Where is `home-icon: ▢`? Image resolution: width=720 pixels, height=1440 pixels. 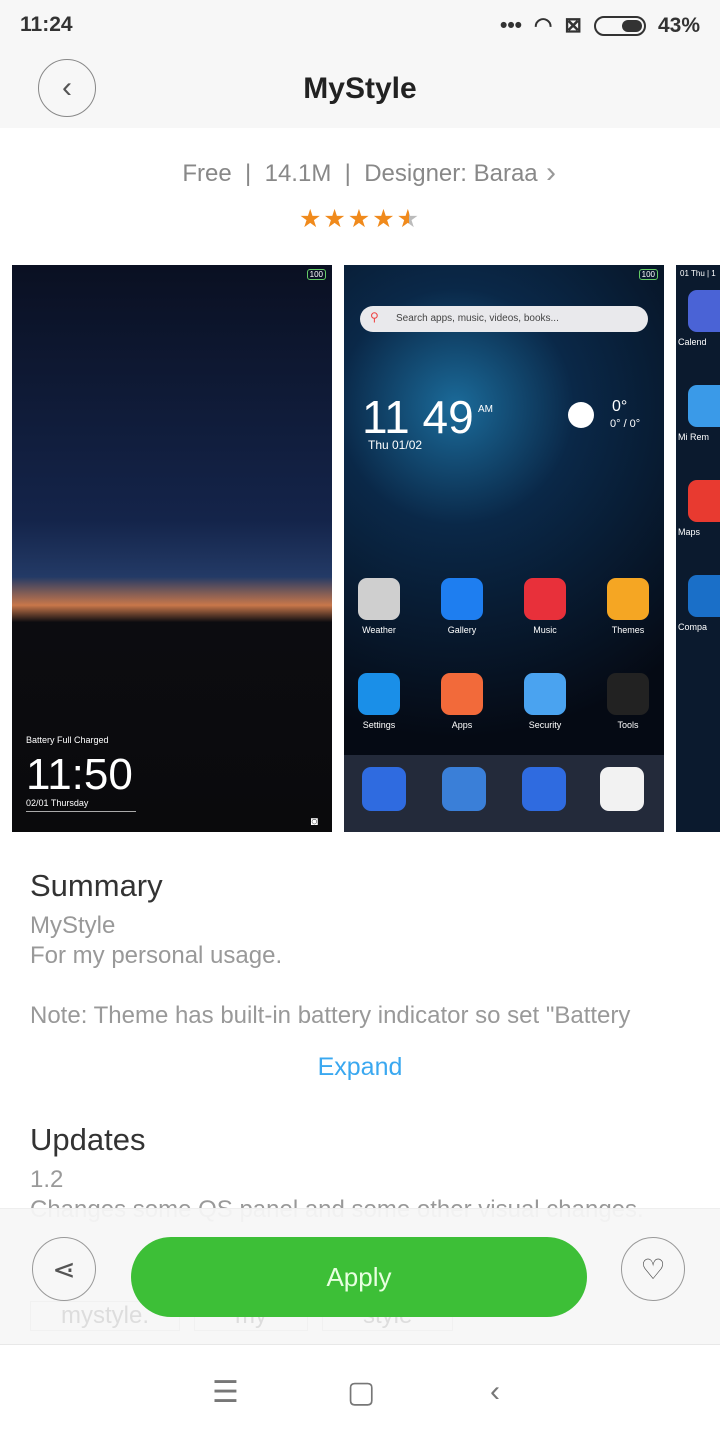 home-icon: ▢ is located at coordinates (361, 1392).